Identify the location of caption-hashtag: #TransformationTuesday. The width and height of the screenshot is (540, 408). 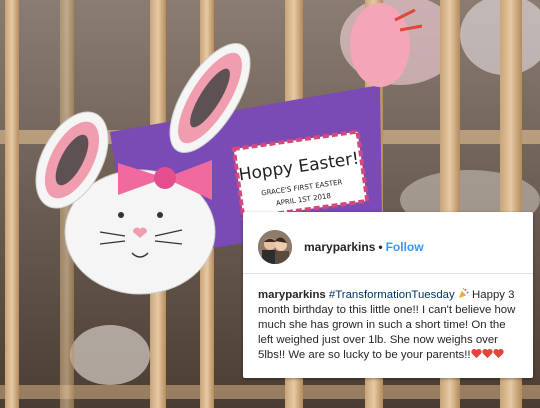
(392, 295).